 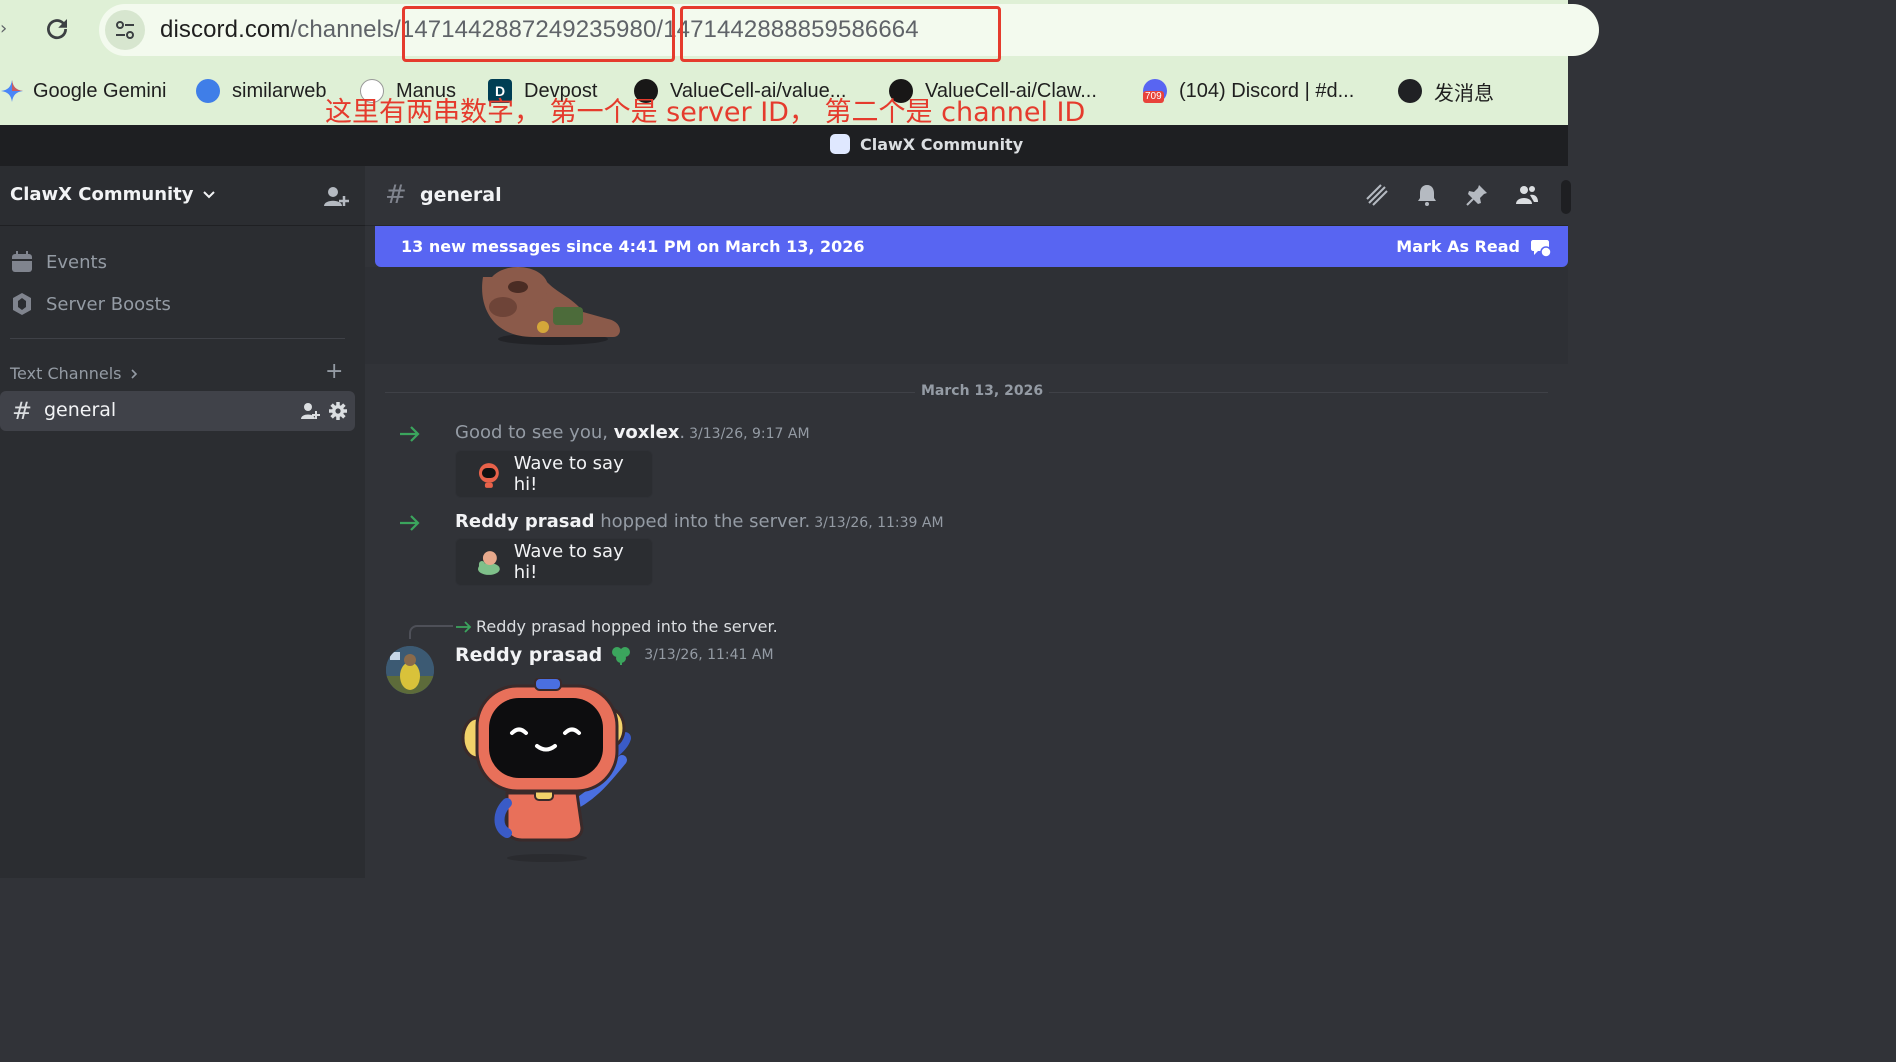 I want to click on threads-icon, so click(x=1377, y=195).